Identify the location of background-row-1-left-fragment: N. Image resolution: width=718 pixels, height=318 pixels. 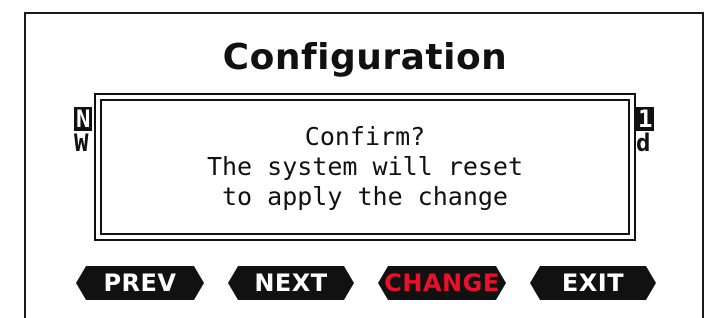
(83, 119).